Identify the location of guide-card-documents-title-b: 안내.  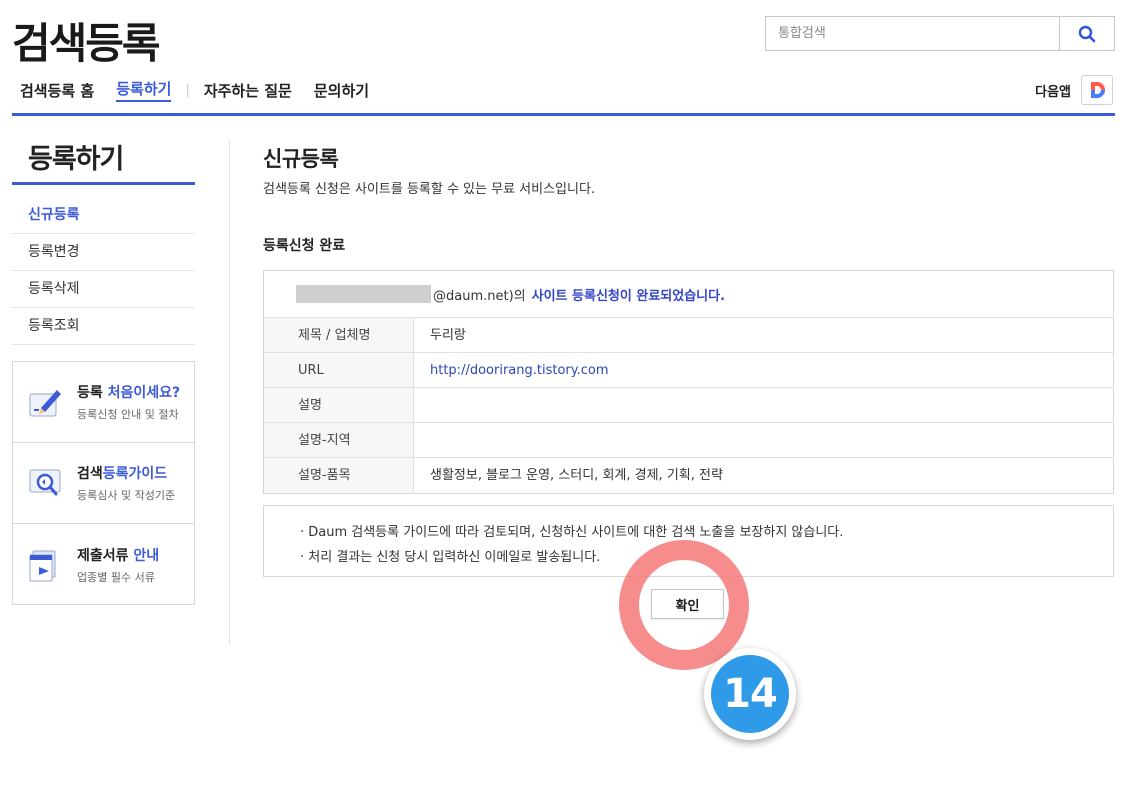
(146, 555).